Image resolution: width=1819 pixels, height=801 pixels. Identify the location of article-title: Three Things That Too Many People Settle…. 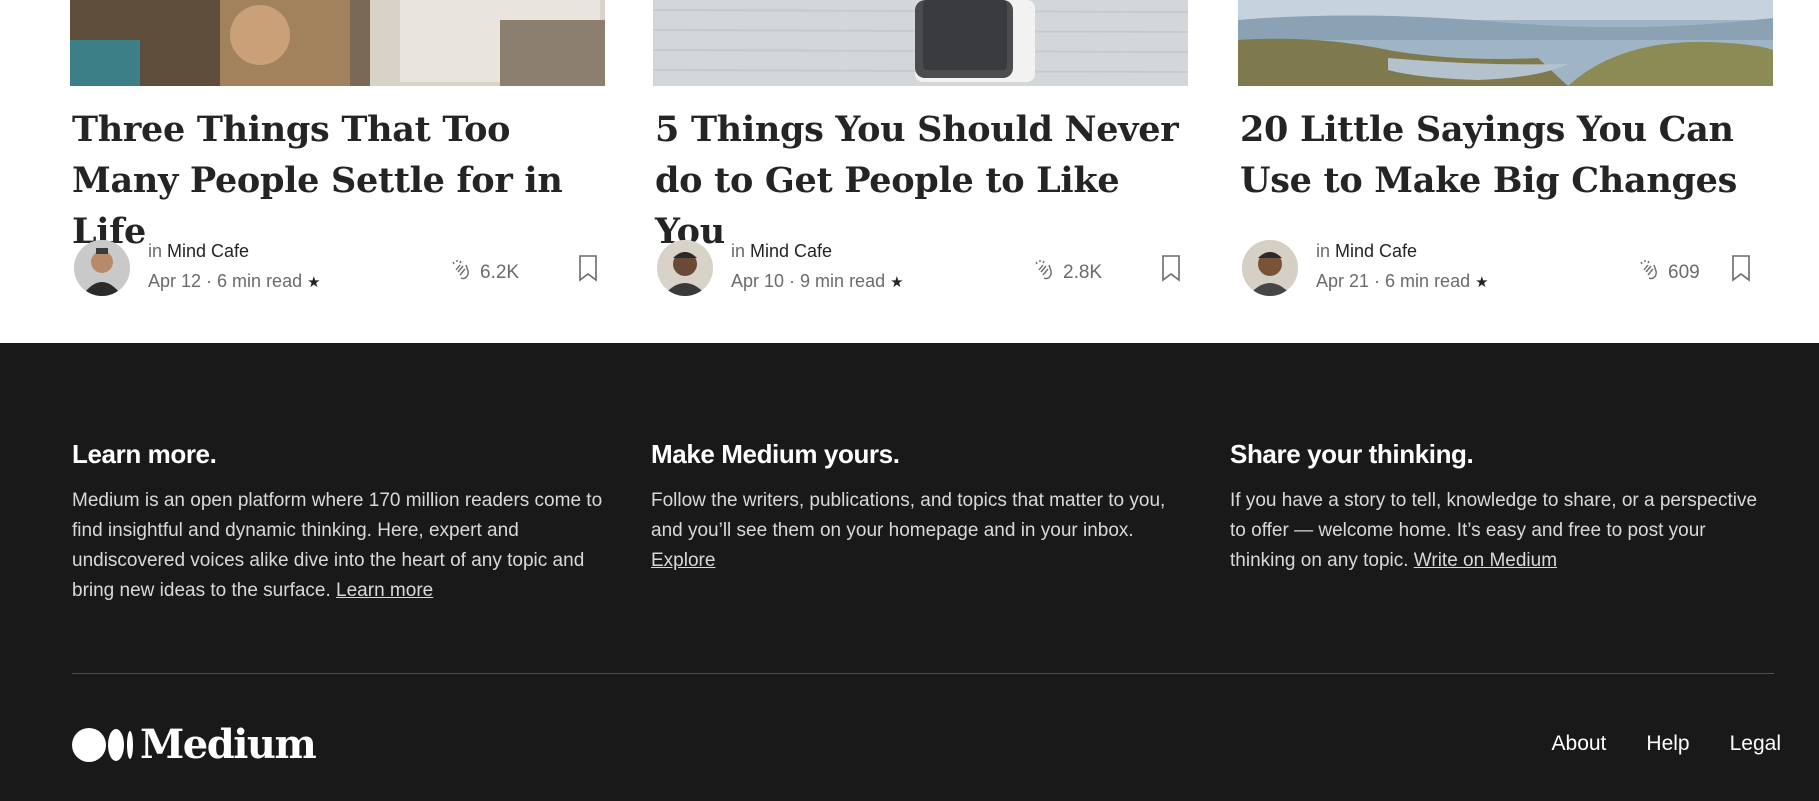
(339, 180).